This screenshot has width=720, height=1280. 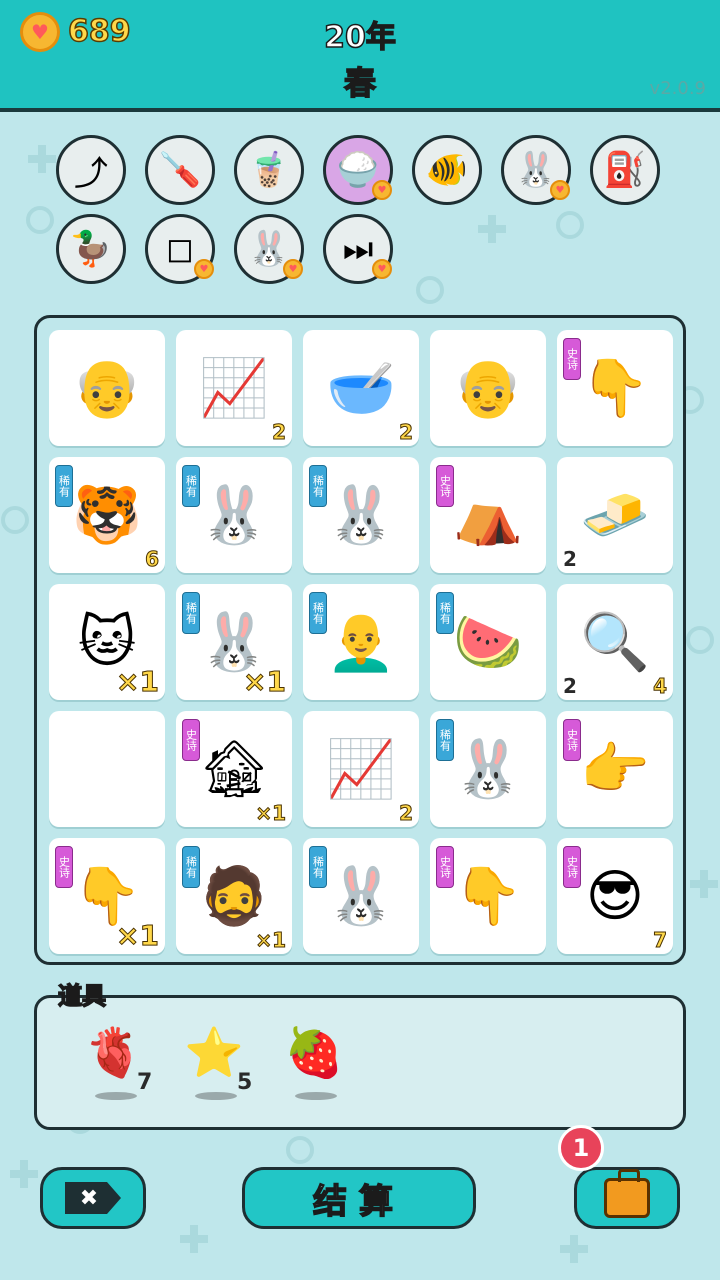 What do you see at coordinates (360, 1062) in the screenshot?
I see `props-panel: 🫀 7 ⭐ 5 🍓` at bounding box center [360, 1062].